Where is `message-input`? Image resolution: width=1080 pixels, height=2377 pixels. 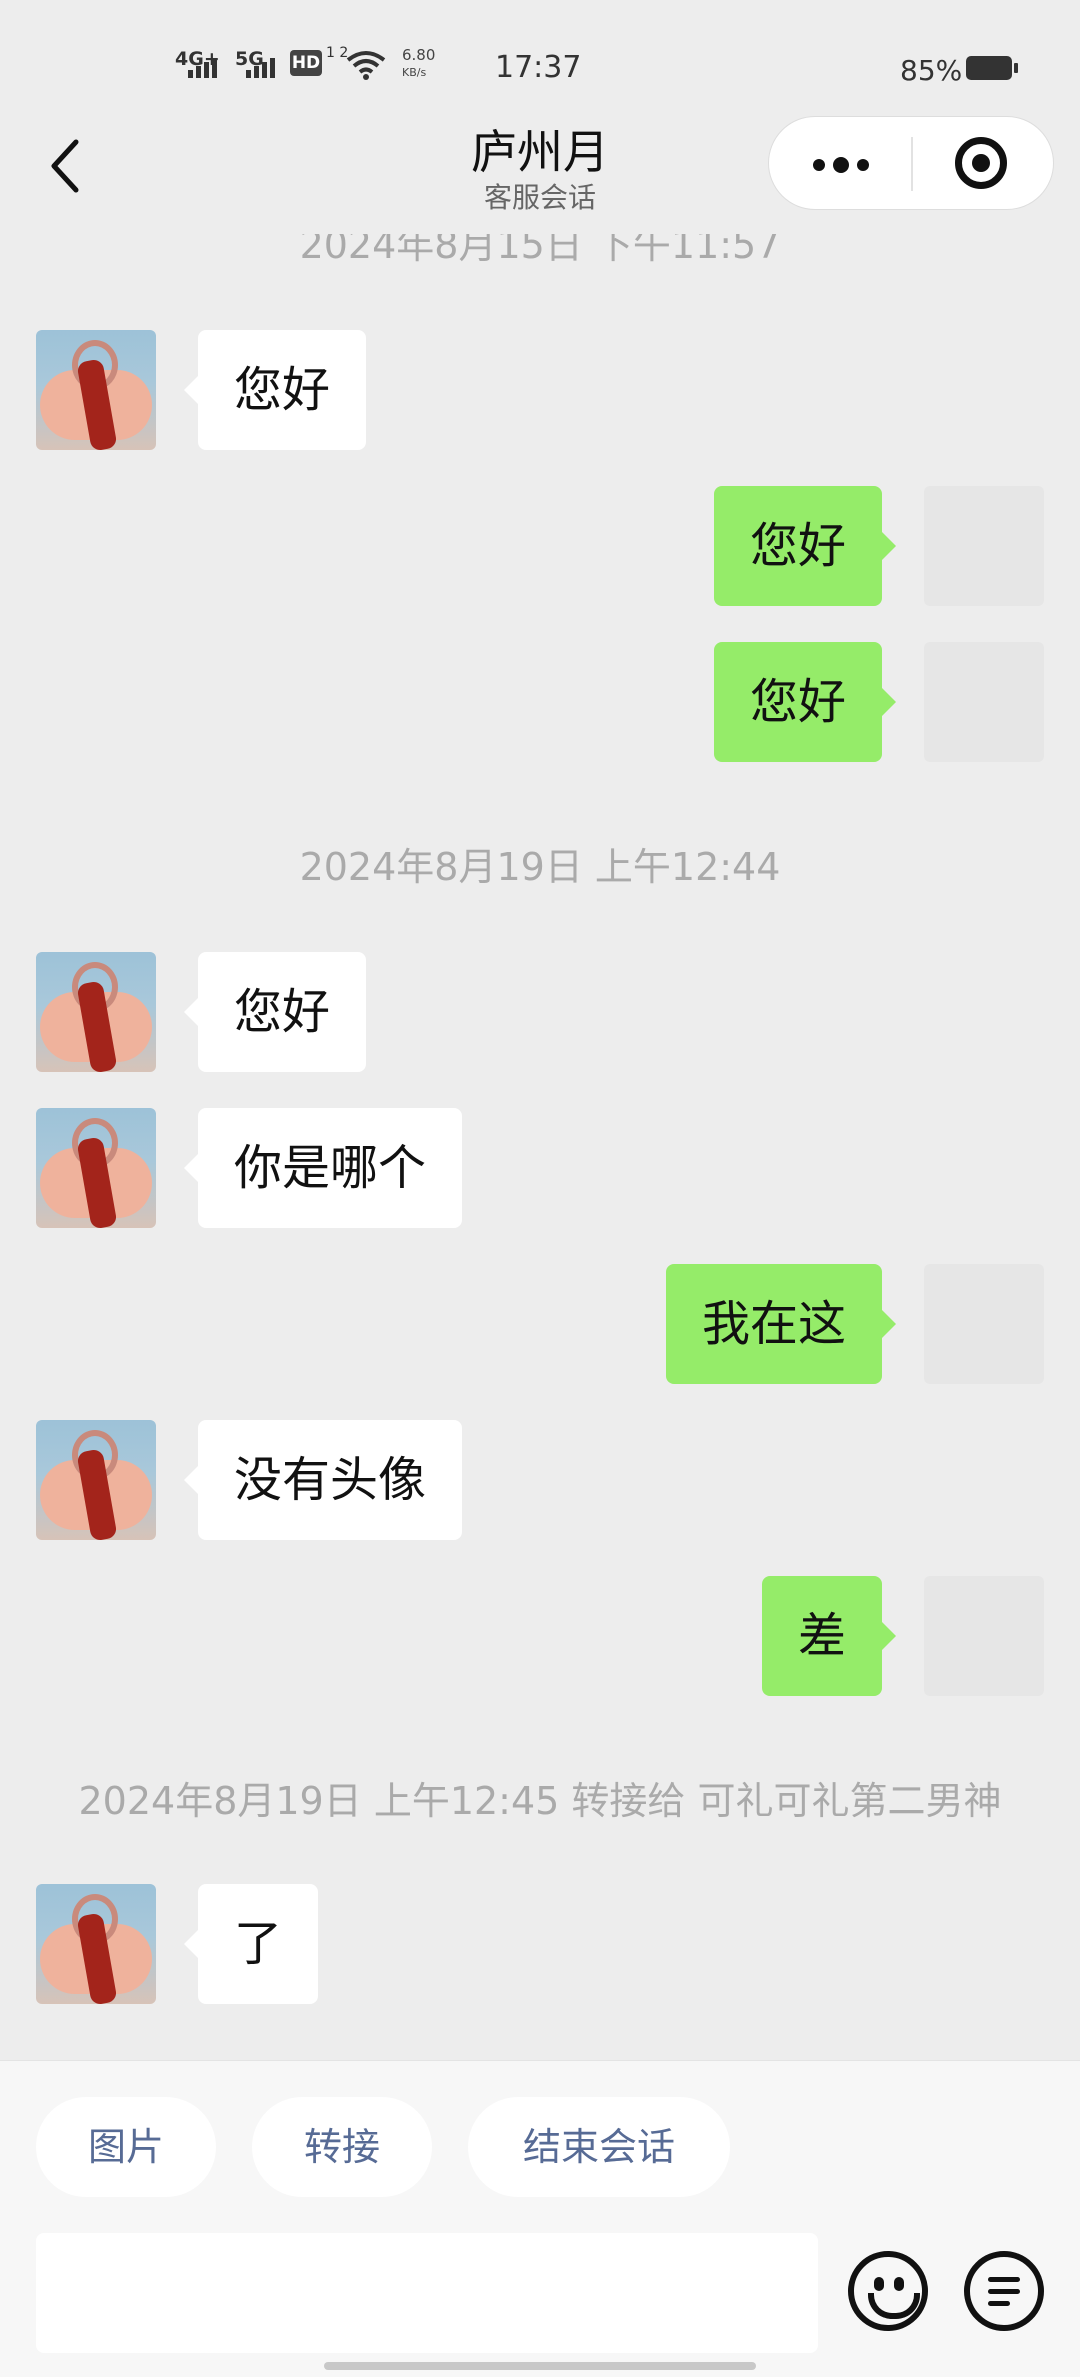
message-input is located at coordinates (427, 2293).